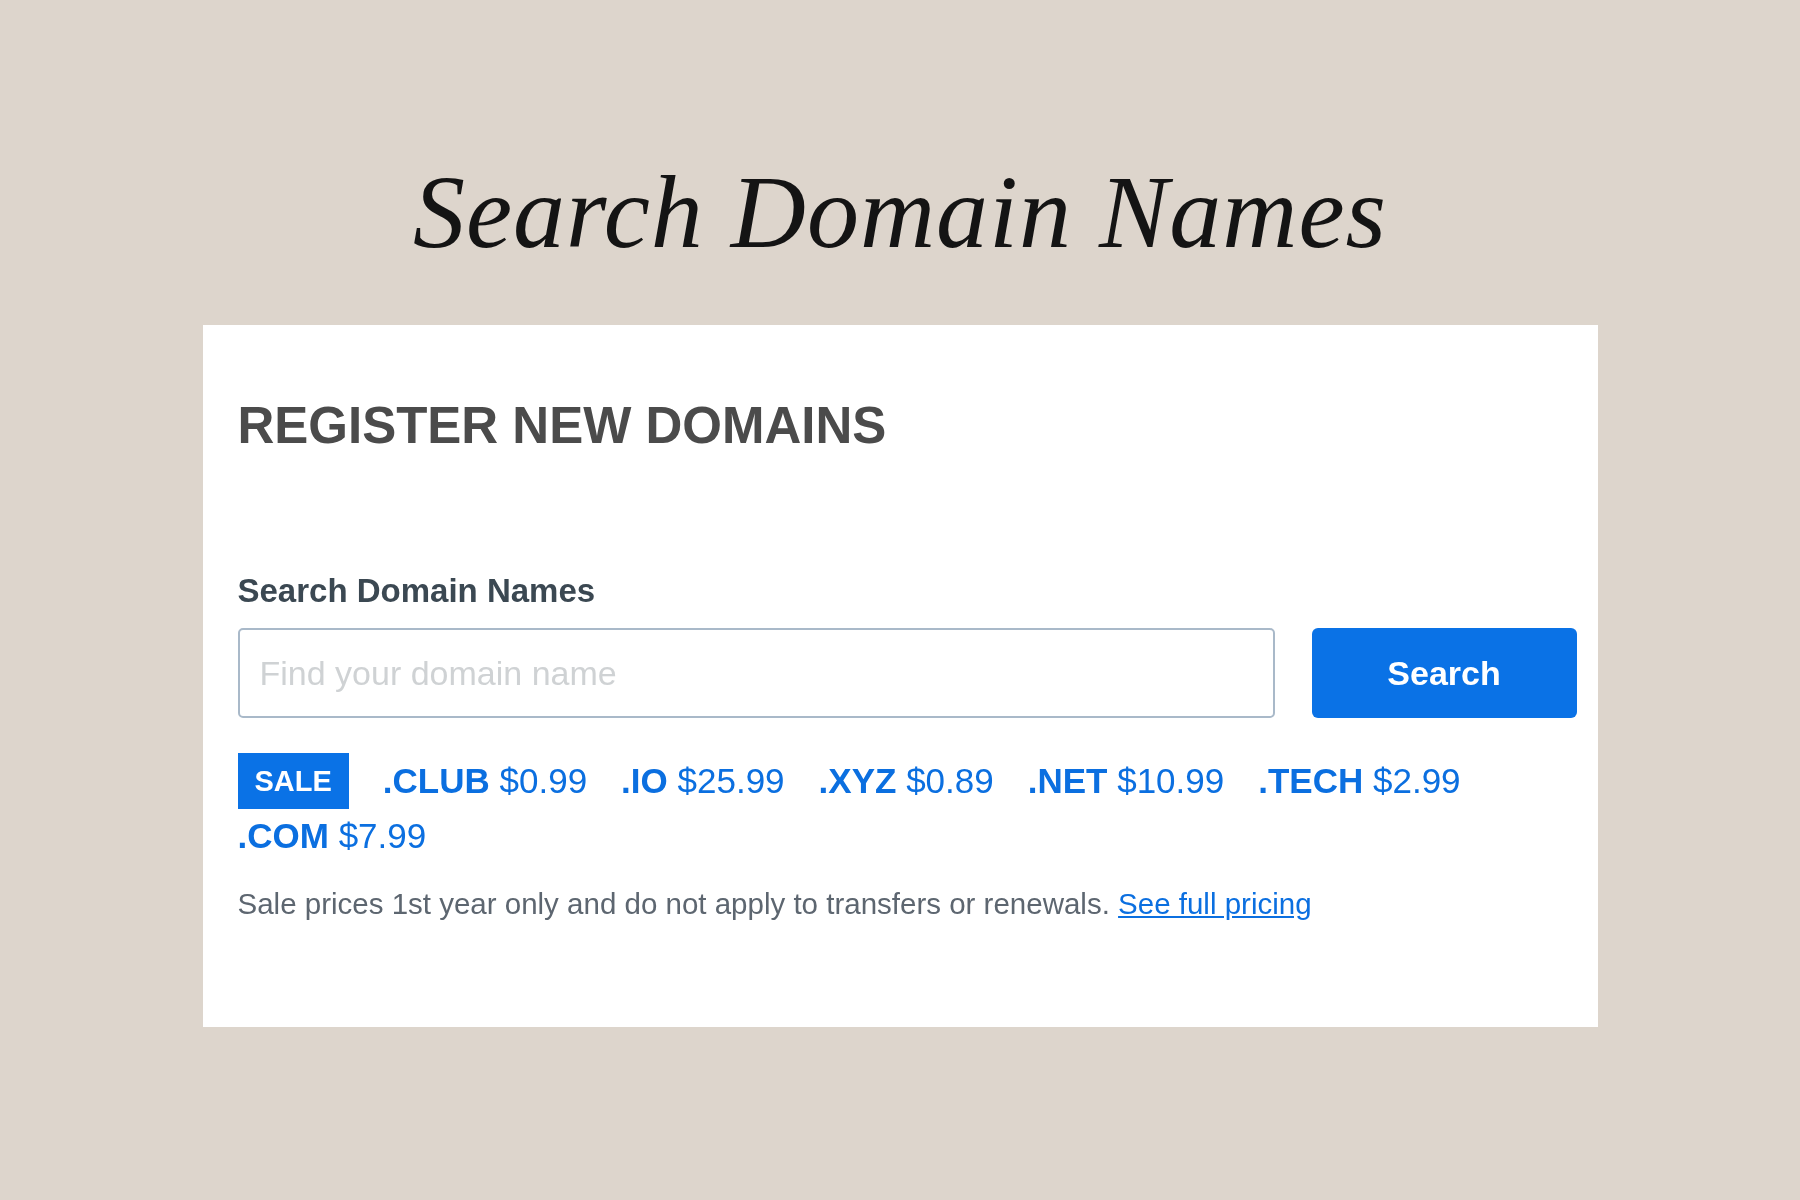 This screenshot has width=1800, height=1200. I want to click on full-pricing-link: See full pricing, so click(1215, 904).